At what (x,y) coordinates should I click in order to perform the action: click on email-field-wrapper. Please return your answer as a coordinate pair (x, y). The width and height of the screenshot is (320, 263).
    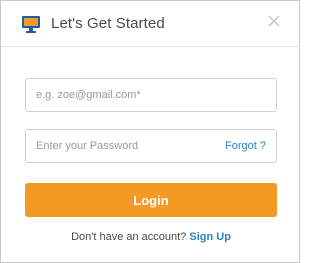
    Looking at the image, I should click on (151, 95).